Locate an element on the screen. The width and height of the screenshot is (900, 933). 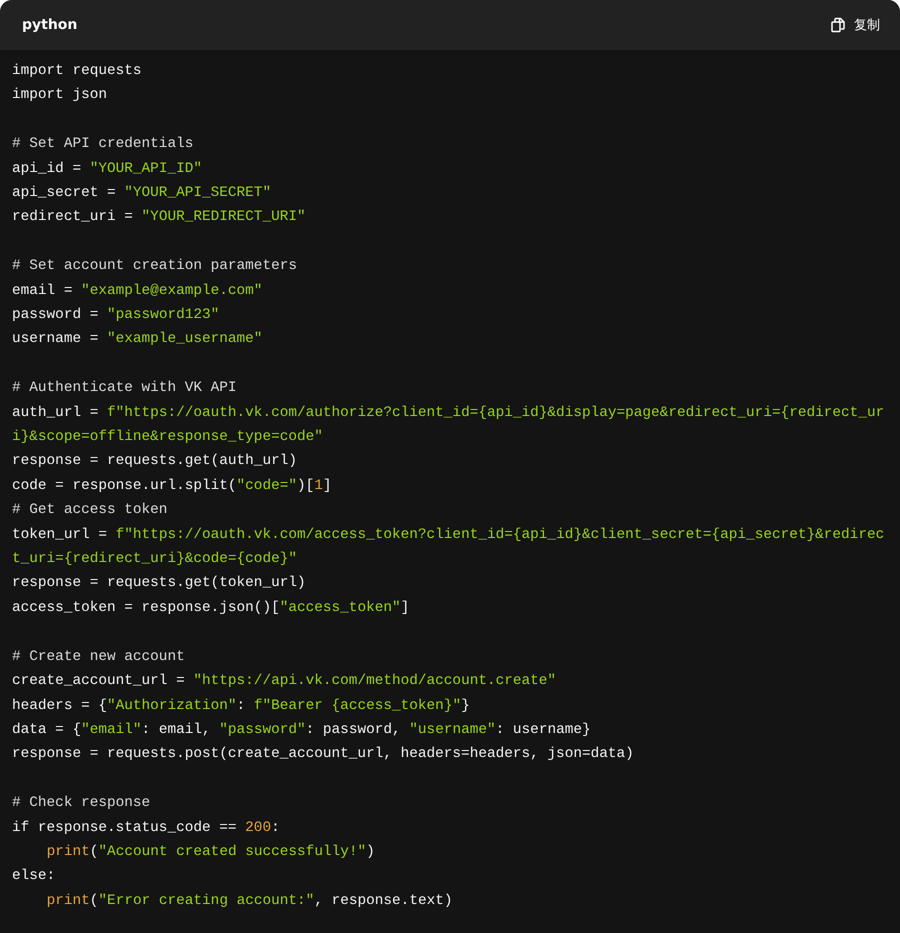
code-line: # Set API credentials is located at coordinates (103, 144).